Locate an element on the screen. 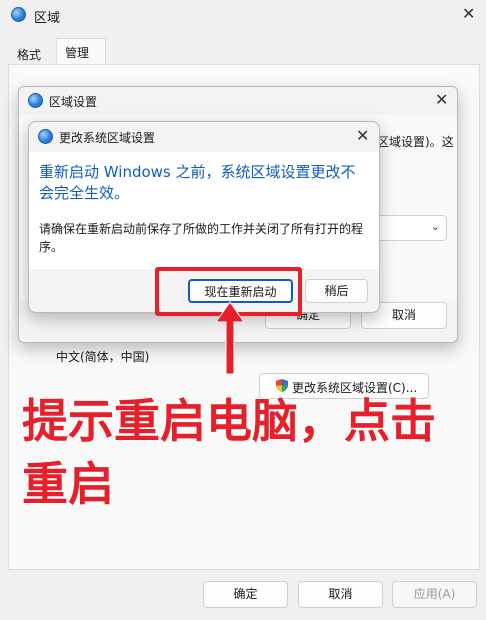 Image resolution: width=486 pixels, height=620 pixels. pointer-arrow is located at coordinates (230, 338).